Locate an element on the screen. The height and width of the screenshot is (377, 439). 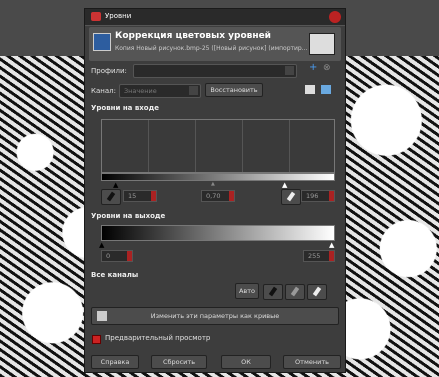
white-point-picker-all is located at coordinates (317, 292).